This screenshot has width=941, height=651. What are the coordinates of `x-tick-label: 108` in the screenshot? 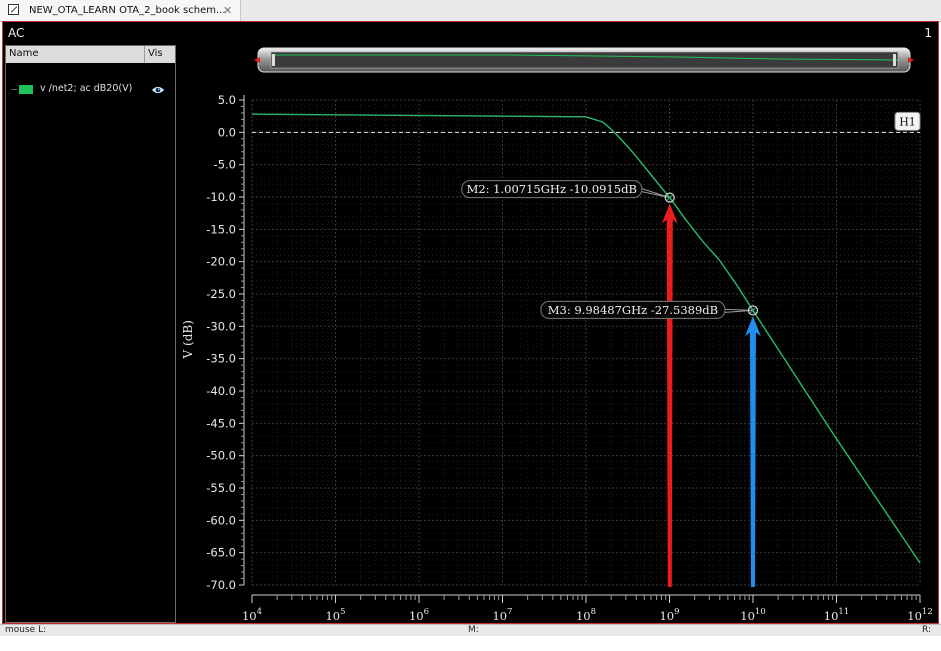 It's located at (586, 614).